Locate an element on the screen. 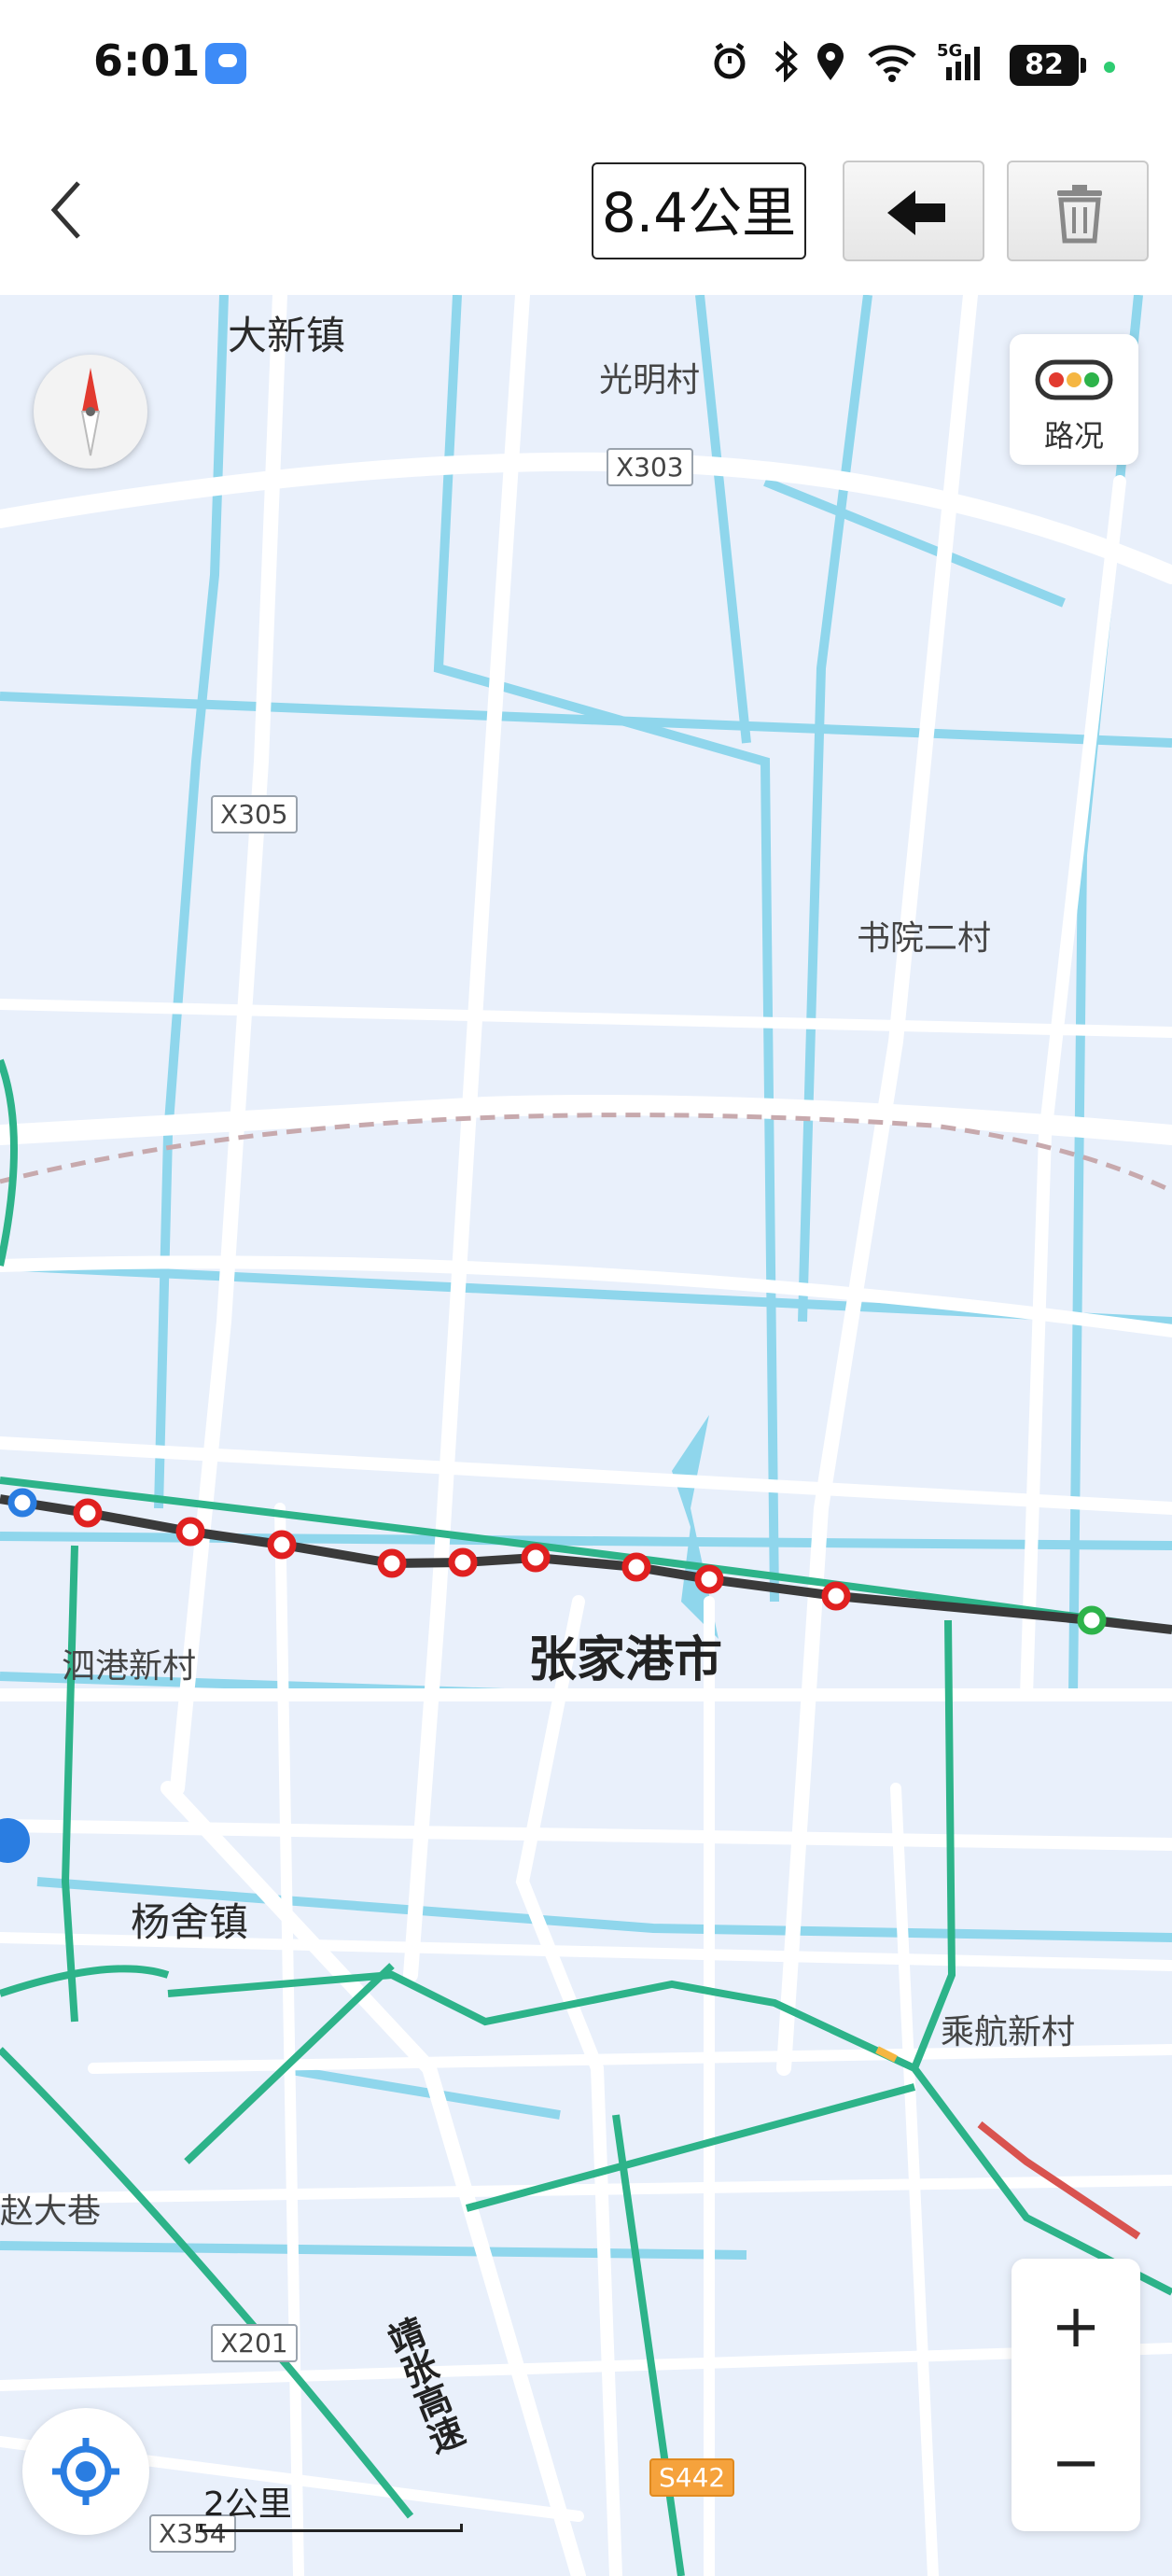 This screenshot has height=2576, width=1172. status-time: 6:01 is located at coordinates (147, 60).